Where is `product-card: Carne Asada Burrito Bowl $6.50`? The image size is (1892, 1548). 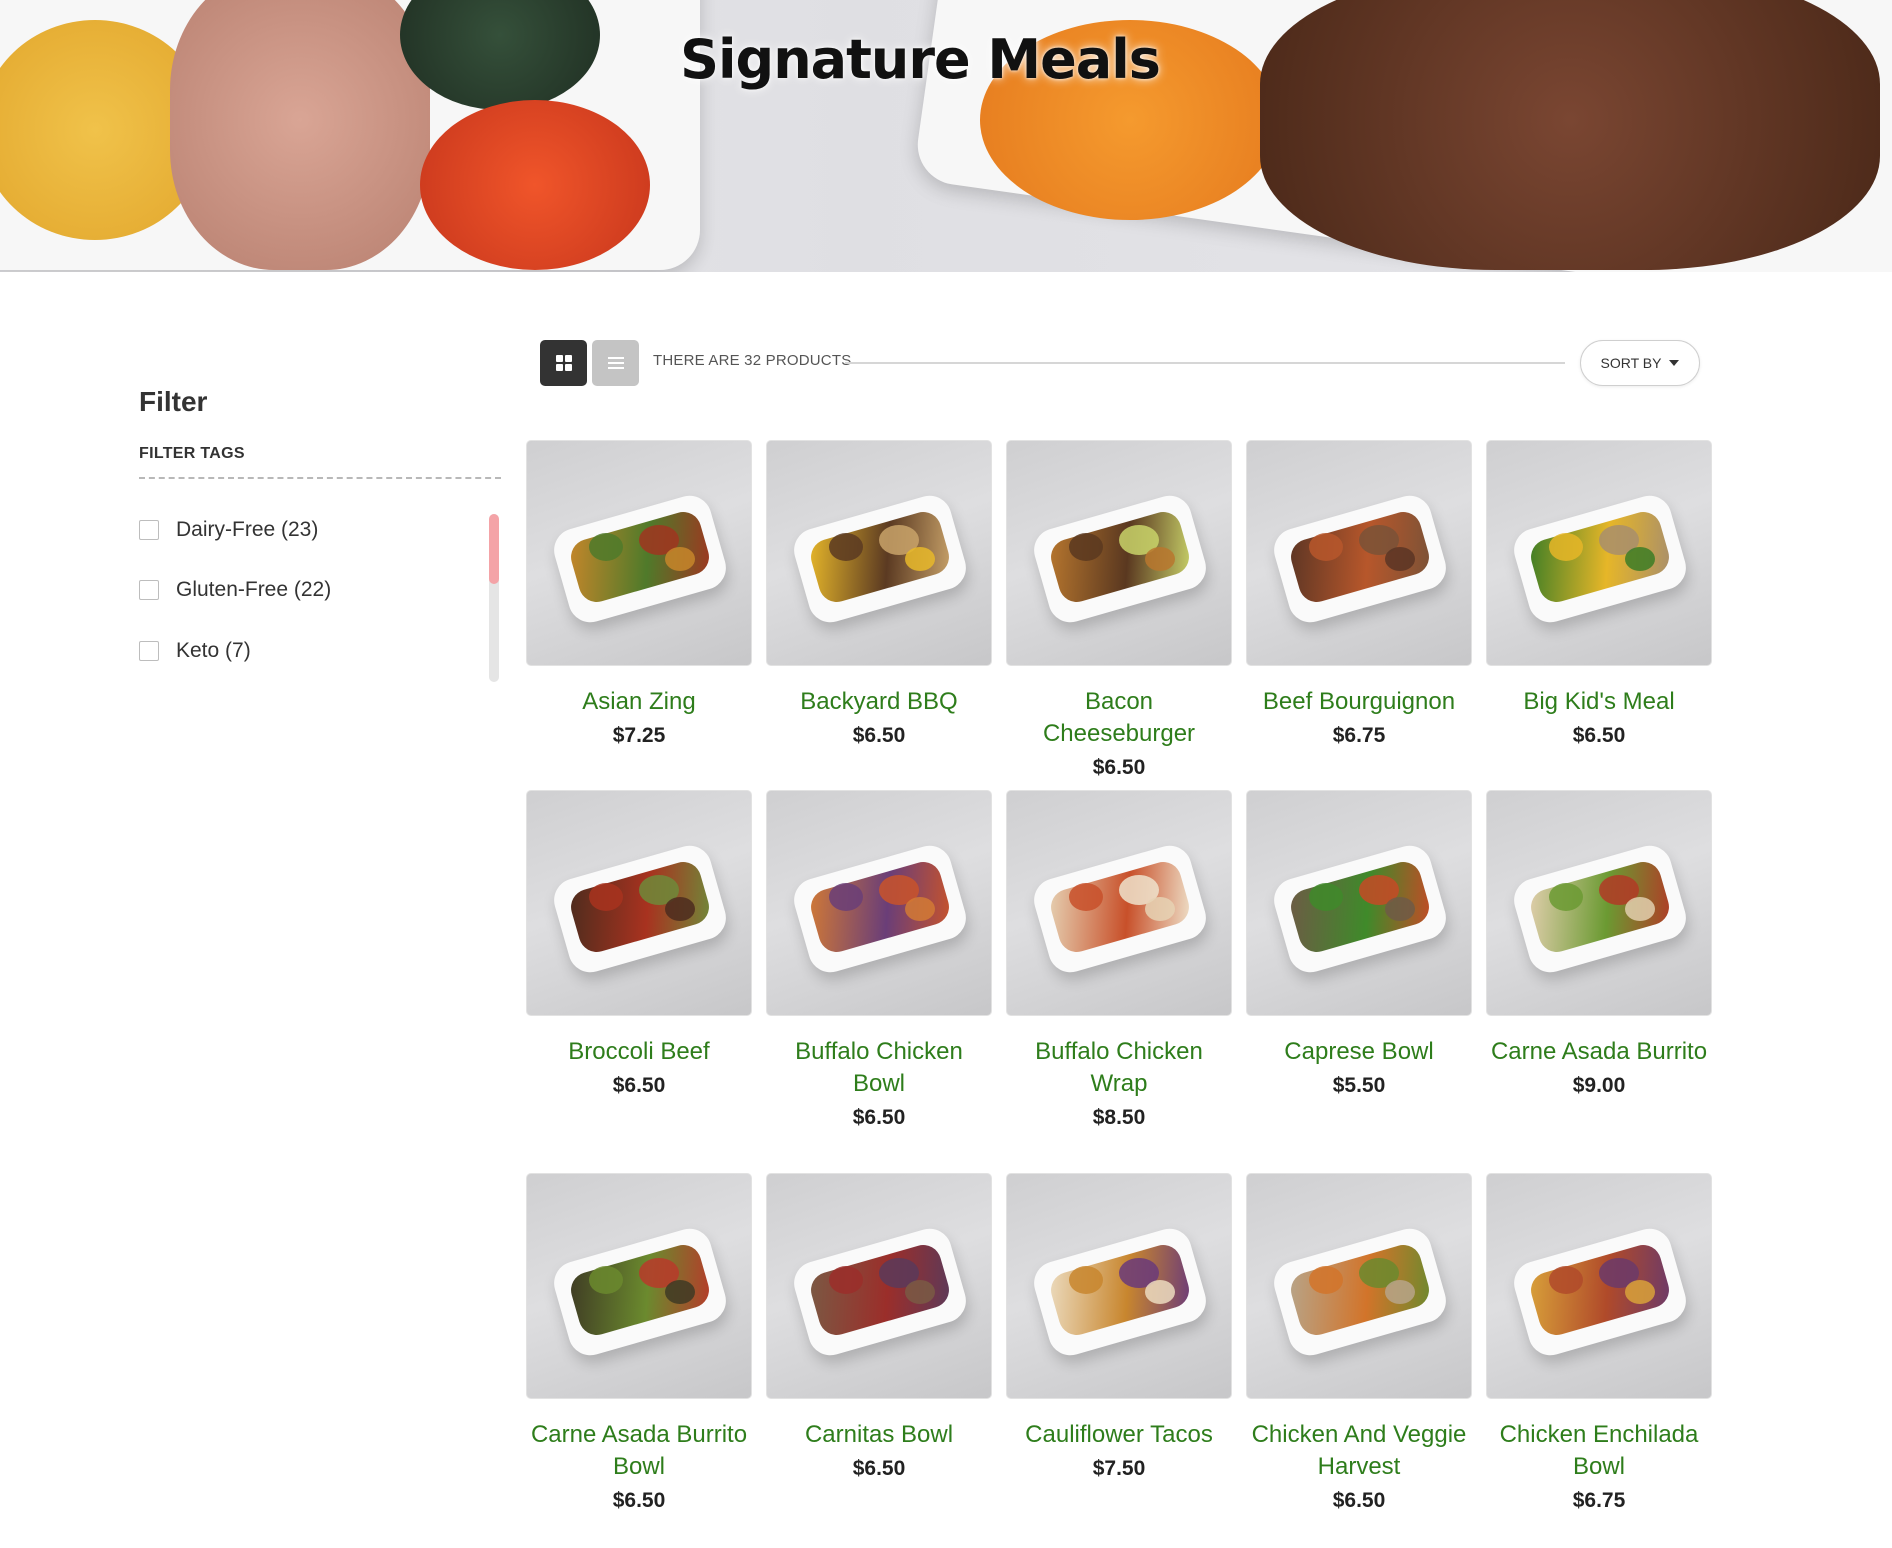
product-card: Carne Asada Burrito Bowl $6.50 is located at coordinates (639, 1343).